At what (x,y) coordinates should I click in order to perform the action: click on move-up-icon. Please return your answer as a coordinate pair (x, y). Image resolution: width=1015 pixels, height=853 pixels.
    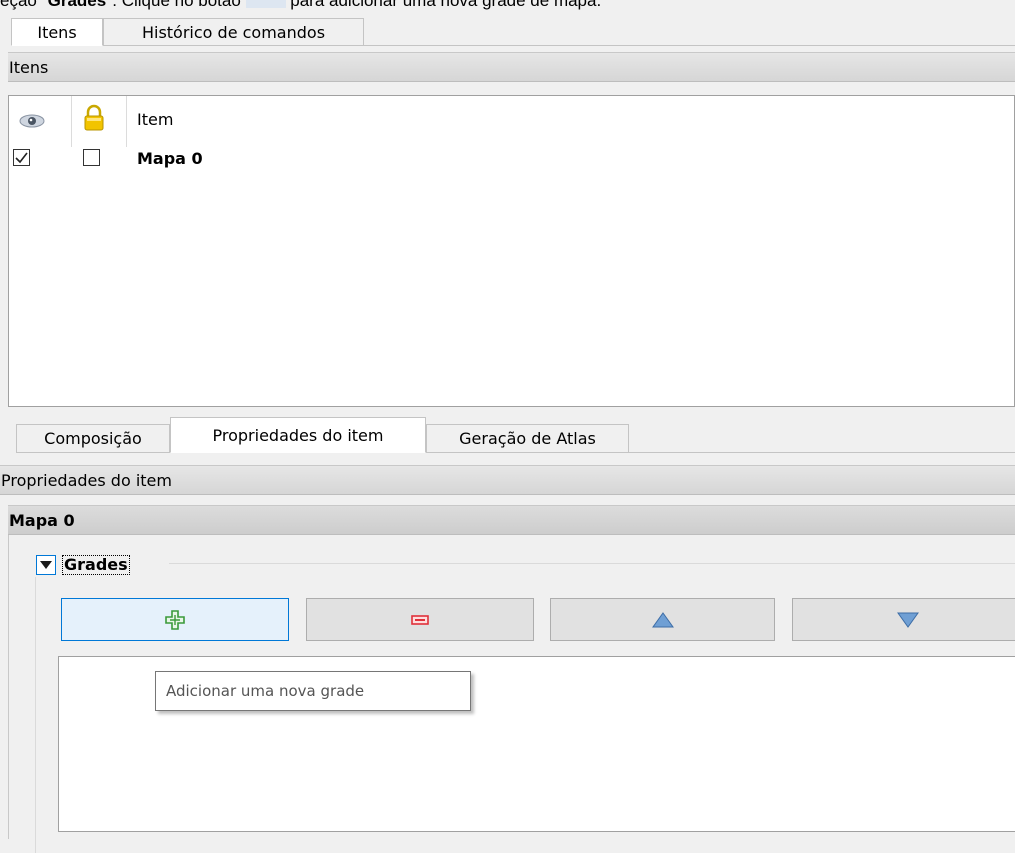
    Looking at the image, I should click on (662, 619).